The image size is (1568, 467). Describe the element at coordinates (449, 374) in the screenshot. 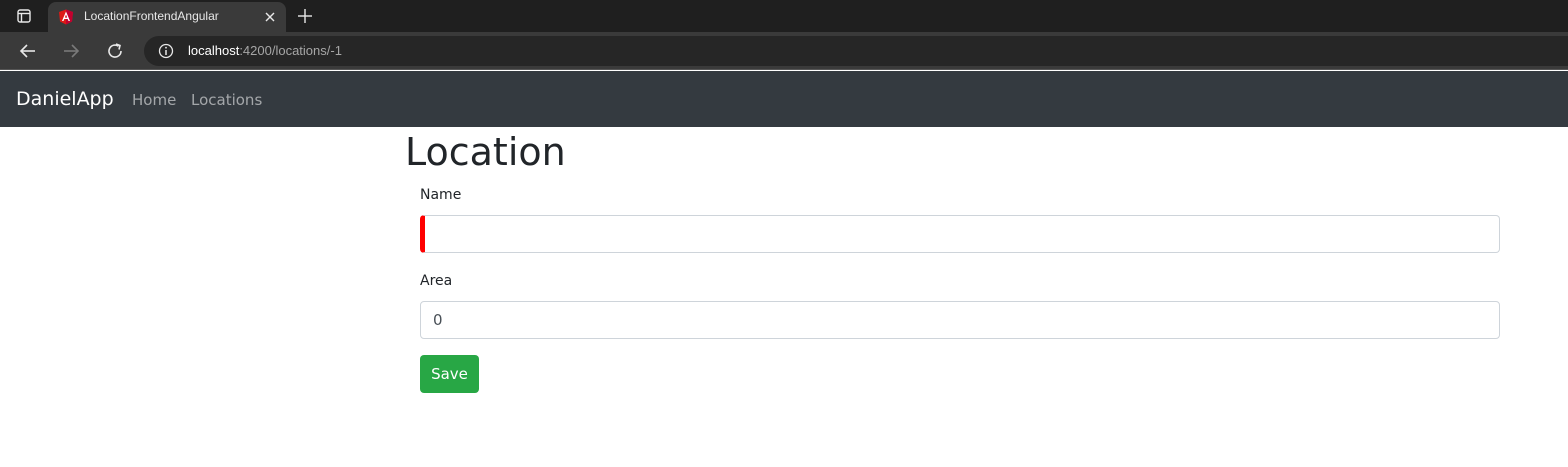

I see `save-button: Save` at that location.